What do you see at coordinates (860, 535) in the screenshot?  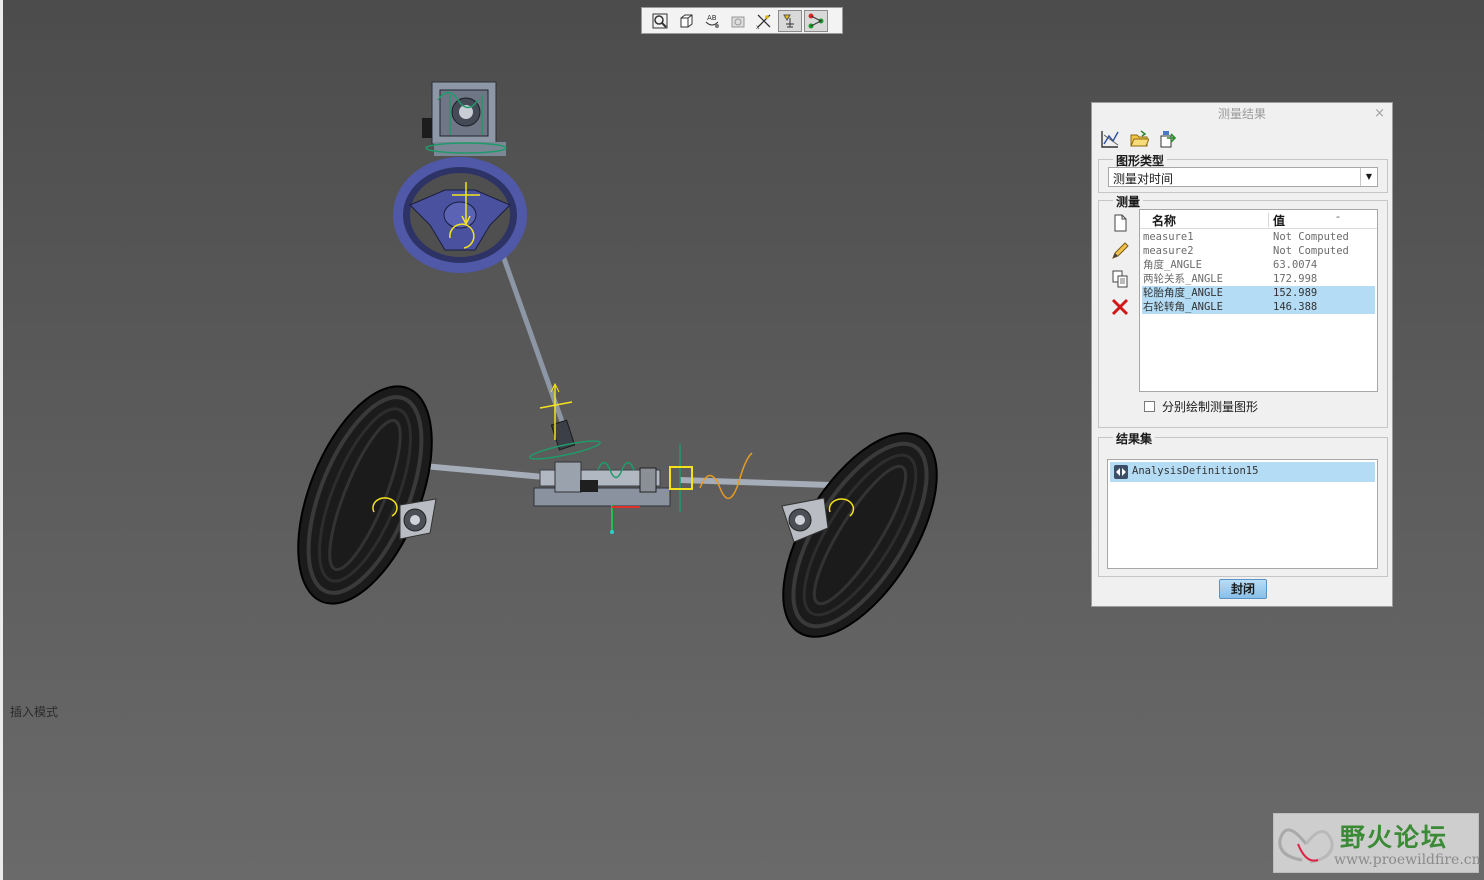 I see `right-tire` at bounding box center [860, 535].